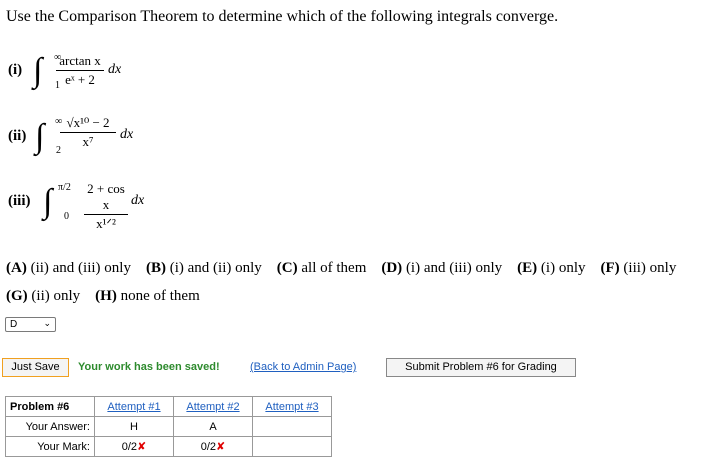 The width and height of the screenshot is (722, 473). What do you see at coordinates (19, 201) in the screenshot?
I see `integral-label-iii: (iii)` at bounding box center [19, 201].